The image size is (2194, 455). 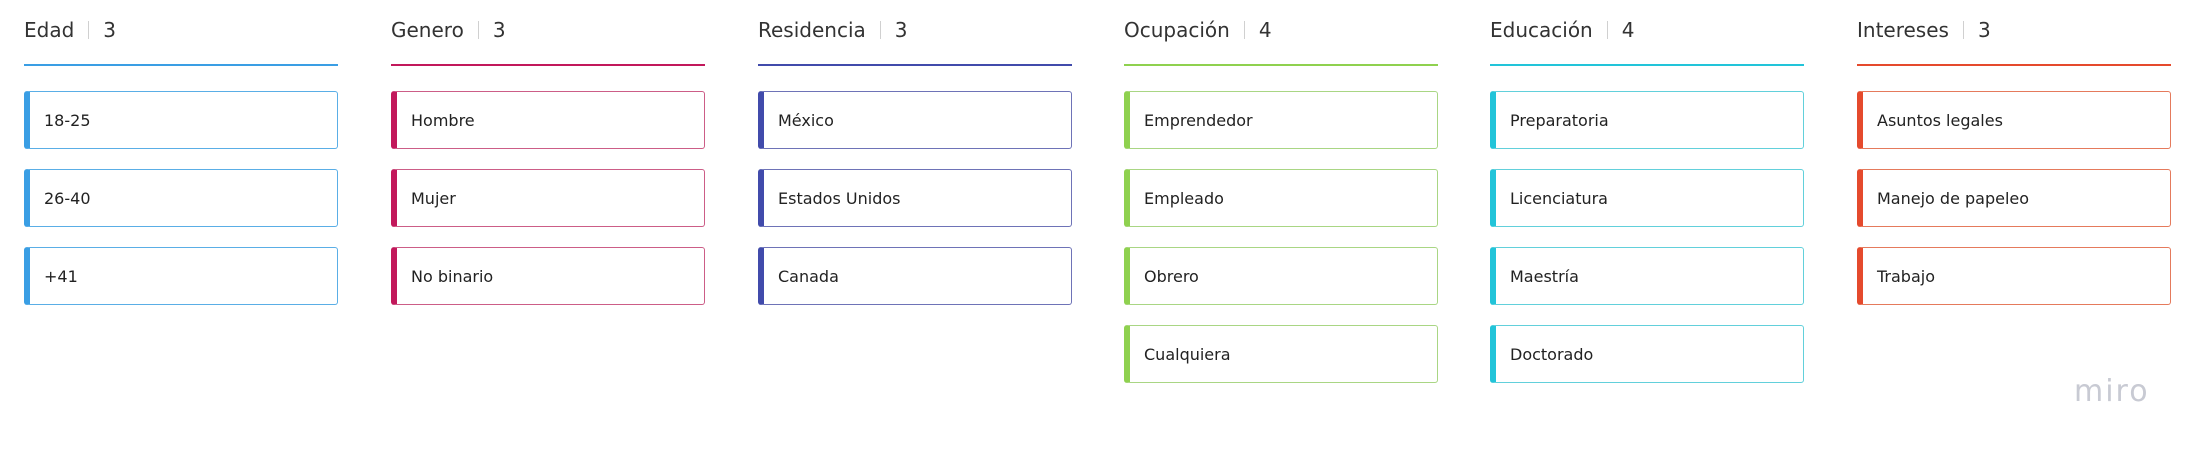 I want to click on card-label: Maestría, so click(x=1544, y=276).